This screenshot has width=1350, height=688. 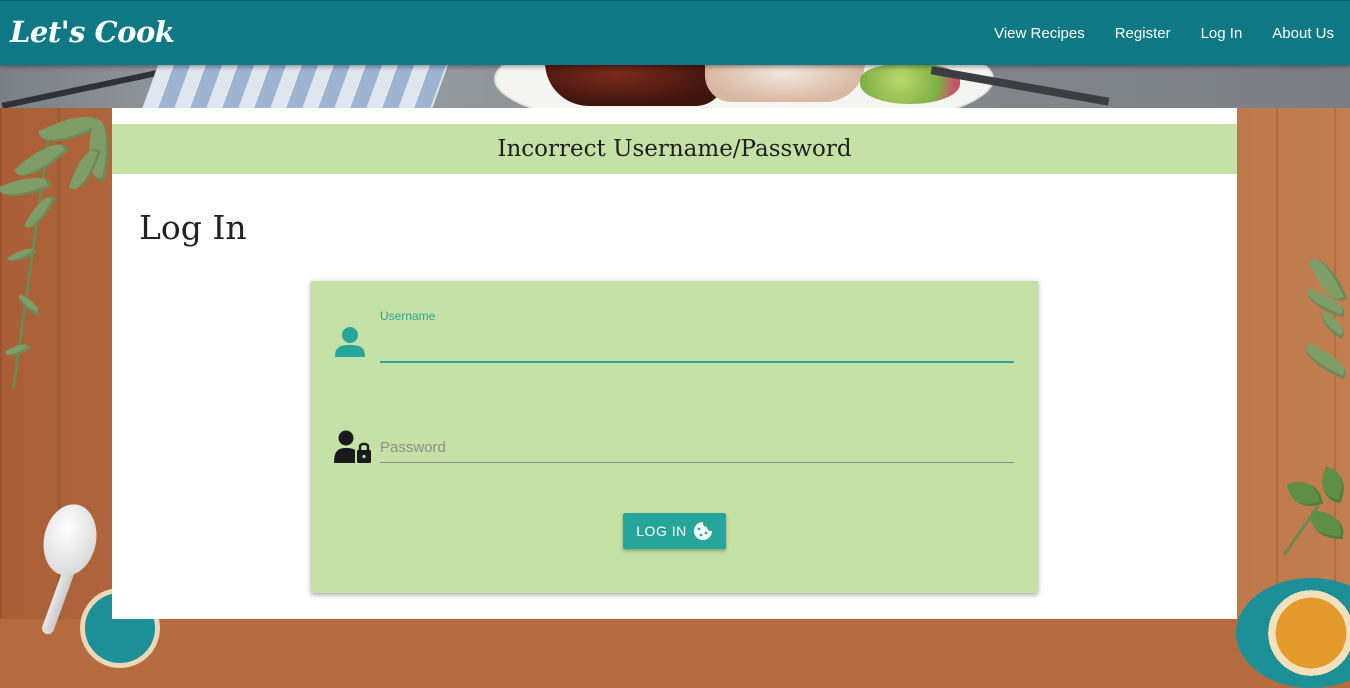 What do you see at coordinates (697, 347) in the screenshot?
I see `username-input` at bounding box center [697, 347].